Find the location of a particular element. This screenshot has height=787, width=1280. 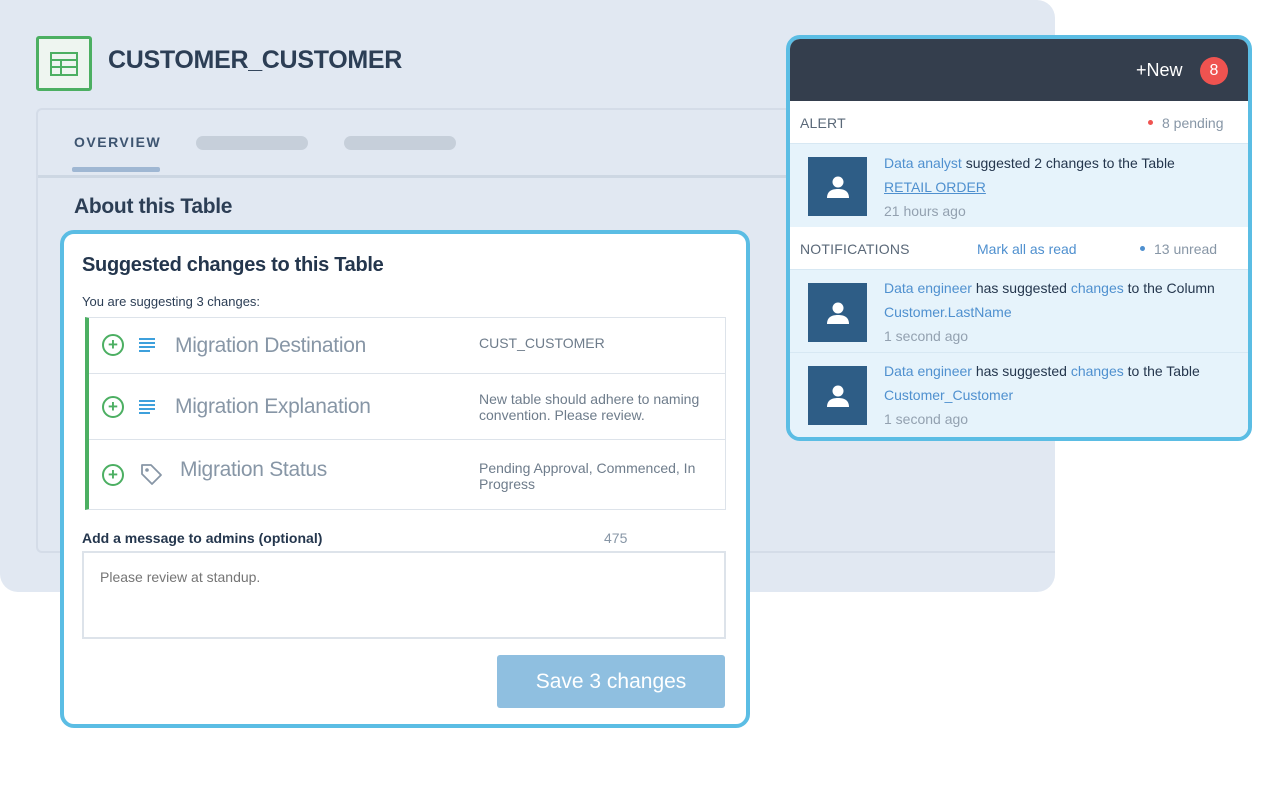

target-link: Customer.LastName is located at coordinates (948, 312).